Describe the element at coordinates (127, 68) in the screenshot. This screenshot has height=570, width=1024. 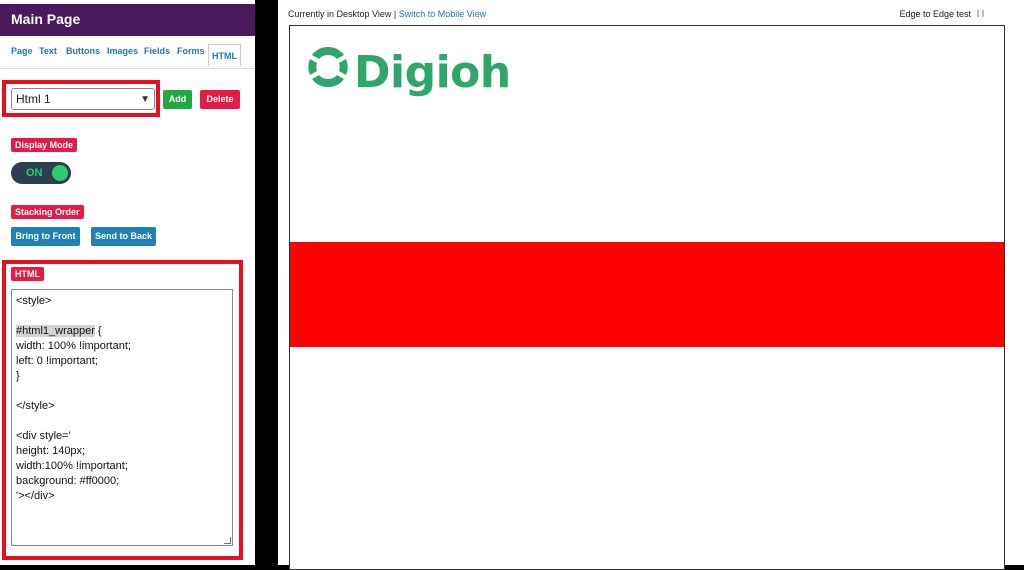
I see `tab-divider` at that location.